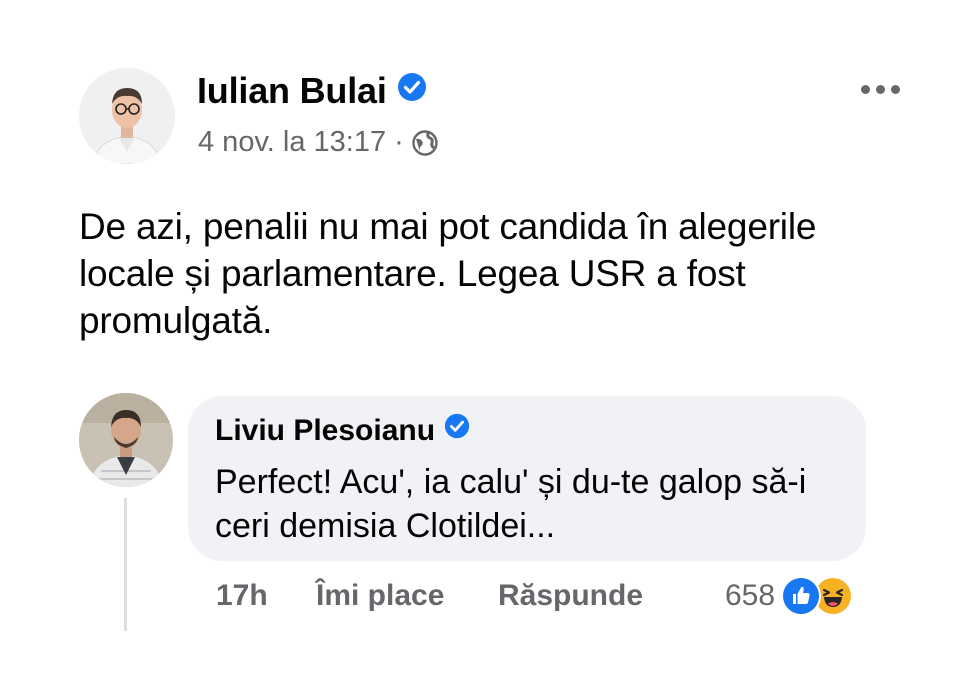  What do you see at coordinates (125, 564) in the screenshot?
I see `thread-line` at bounding box center [125, 564].